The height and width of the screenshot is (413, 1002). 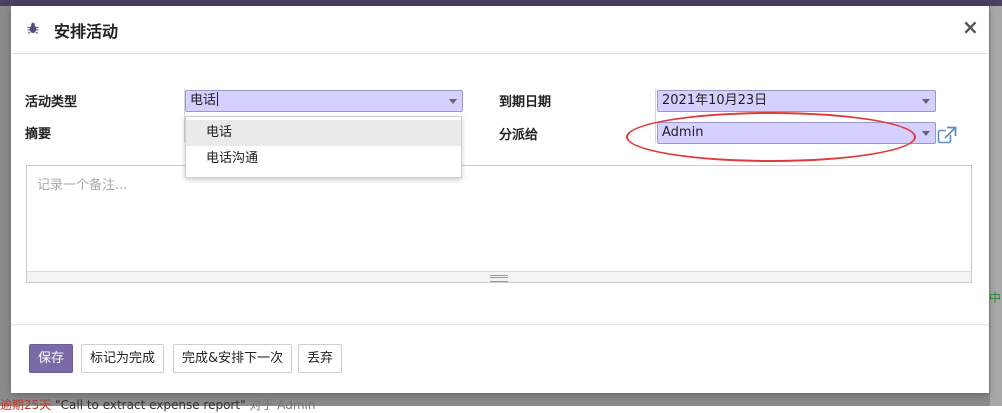 What do you see at coordinates (996, 206) in the screenshot?
I see `background-right-strip` at bounding box center [996, 206].